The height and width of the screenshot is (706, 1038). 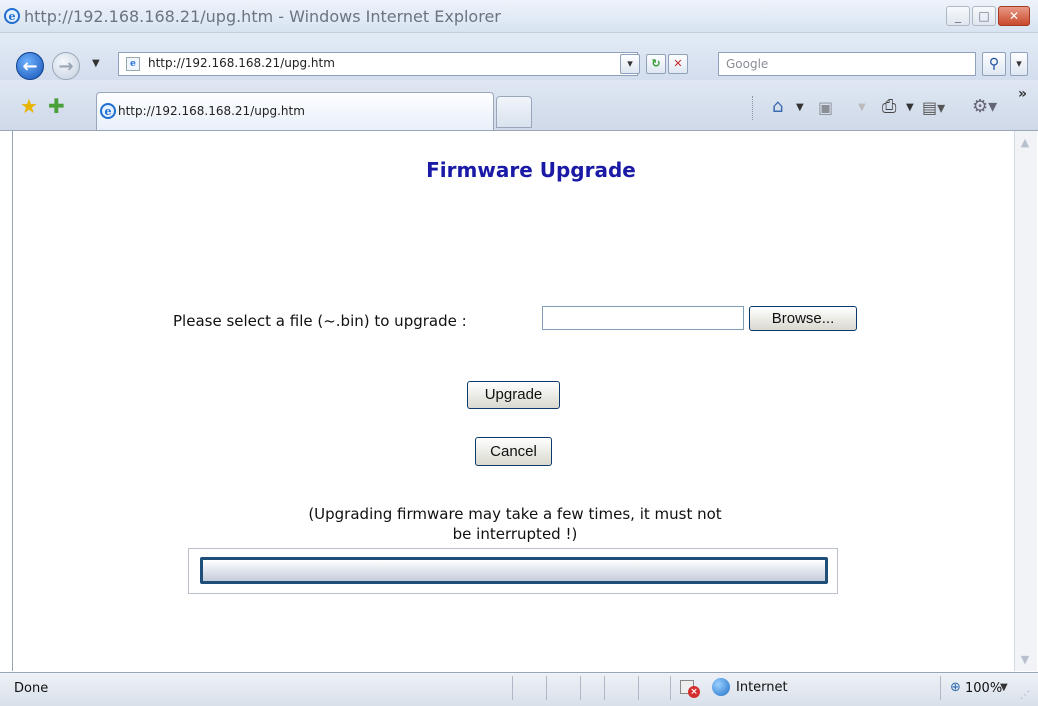 I want to click on minimize-icon: _, so click(x=958, y=16).